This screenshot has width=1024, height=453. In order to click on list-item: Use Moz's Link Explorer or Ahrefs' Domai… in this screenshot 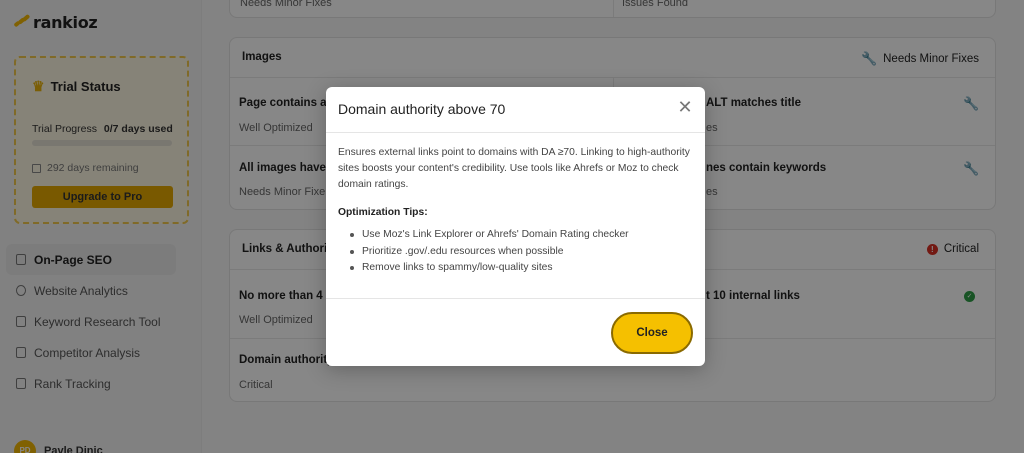, I will do `click(488, 235)`.